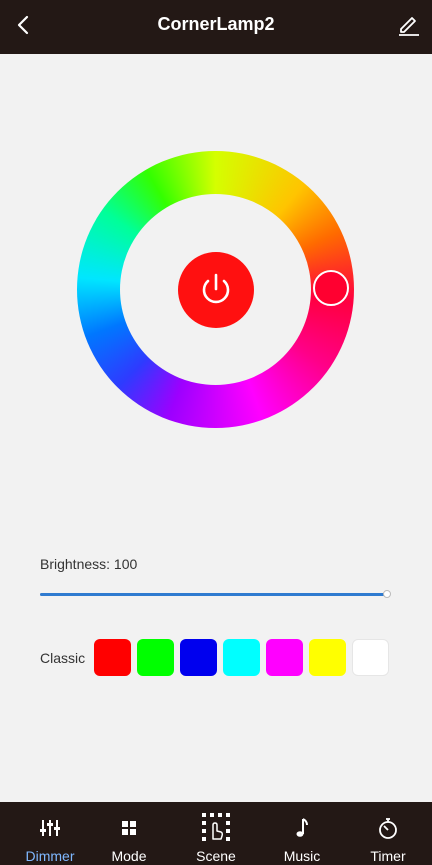 The image size is (432, 865). What do you see at coordinates (129, 856) in the screenshot?
I see `nav-label: Mode` at bounding box center [129, 856].